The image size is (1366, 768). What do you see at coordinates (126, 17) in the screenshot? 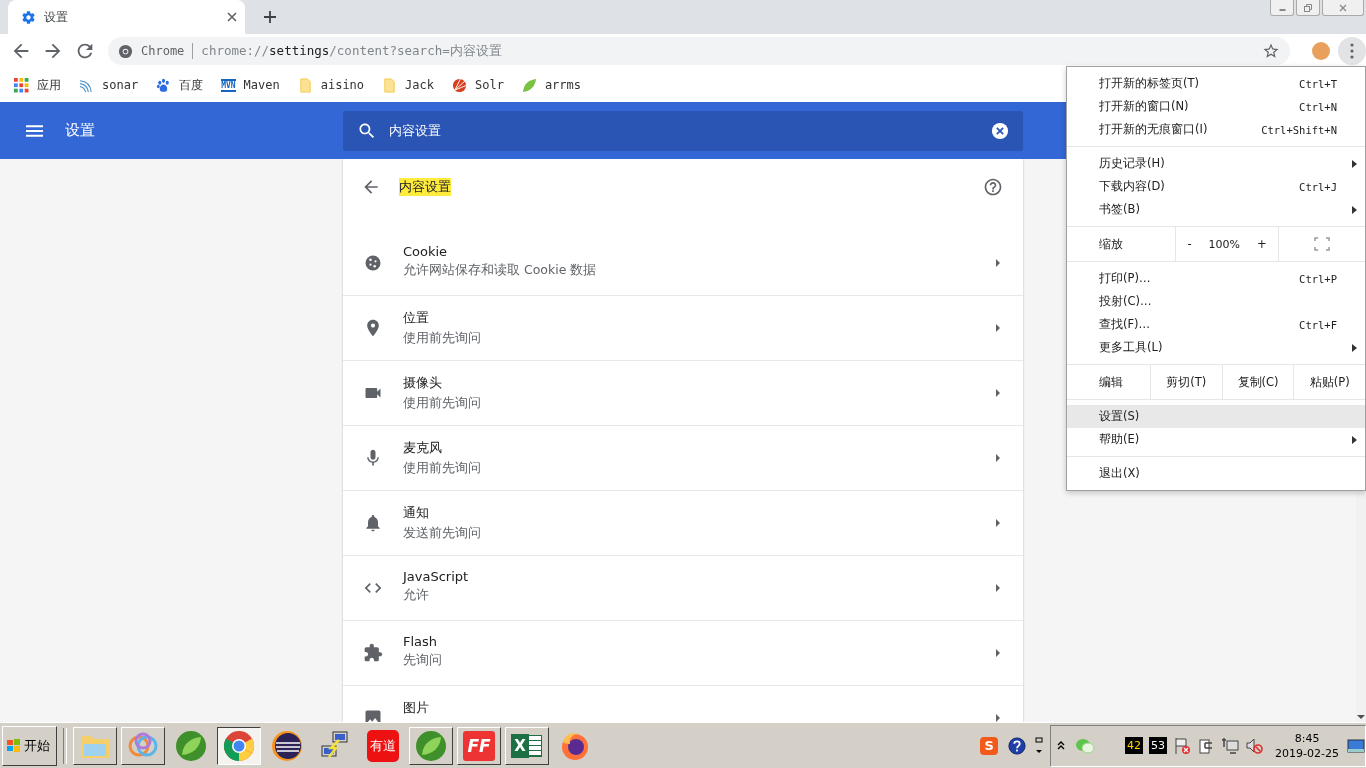
I see `browser-tab: 设置` at bounding box center [126, 17].